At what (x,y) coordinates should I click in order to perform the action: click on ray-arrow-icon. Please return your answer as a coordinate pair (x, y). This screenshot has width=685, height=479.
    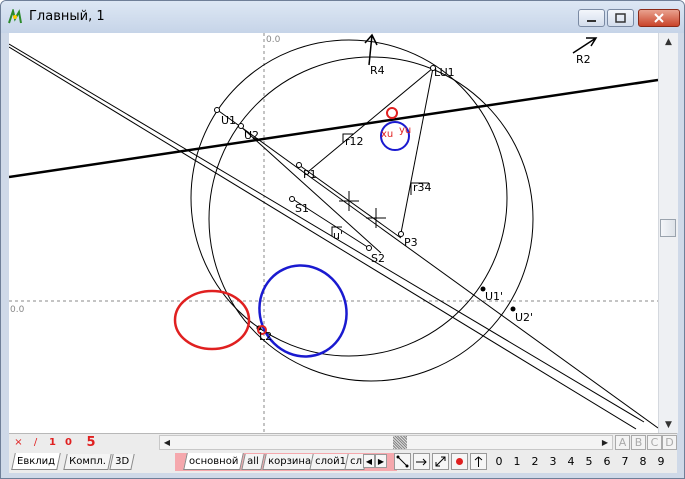
    Looking at the image, I should click on (421, 462).